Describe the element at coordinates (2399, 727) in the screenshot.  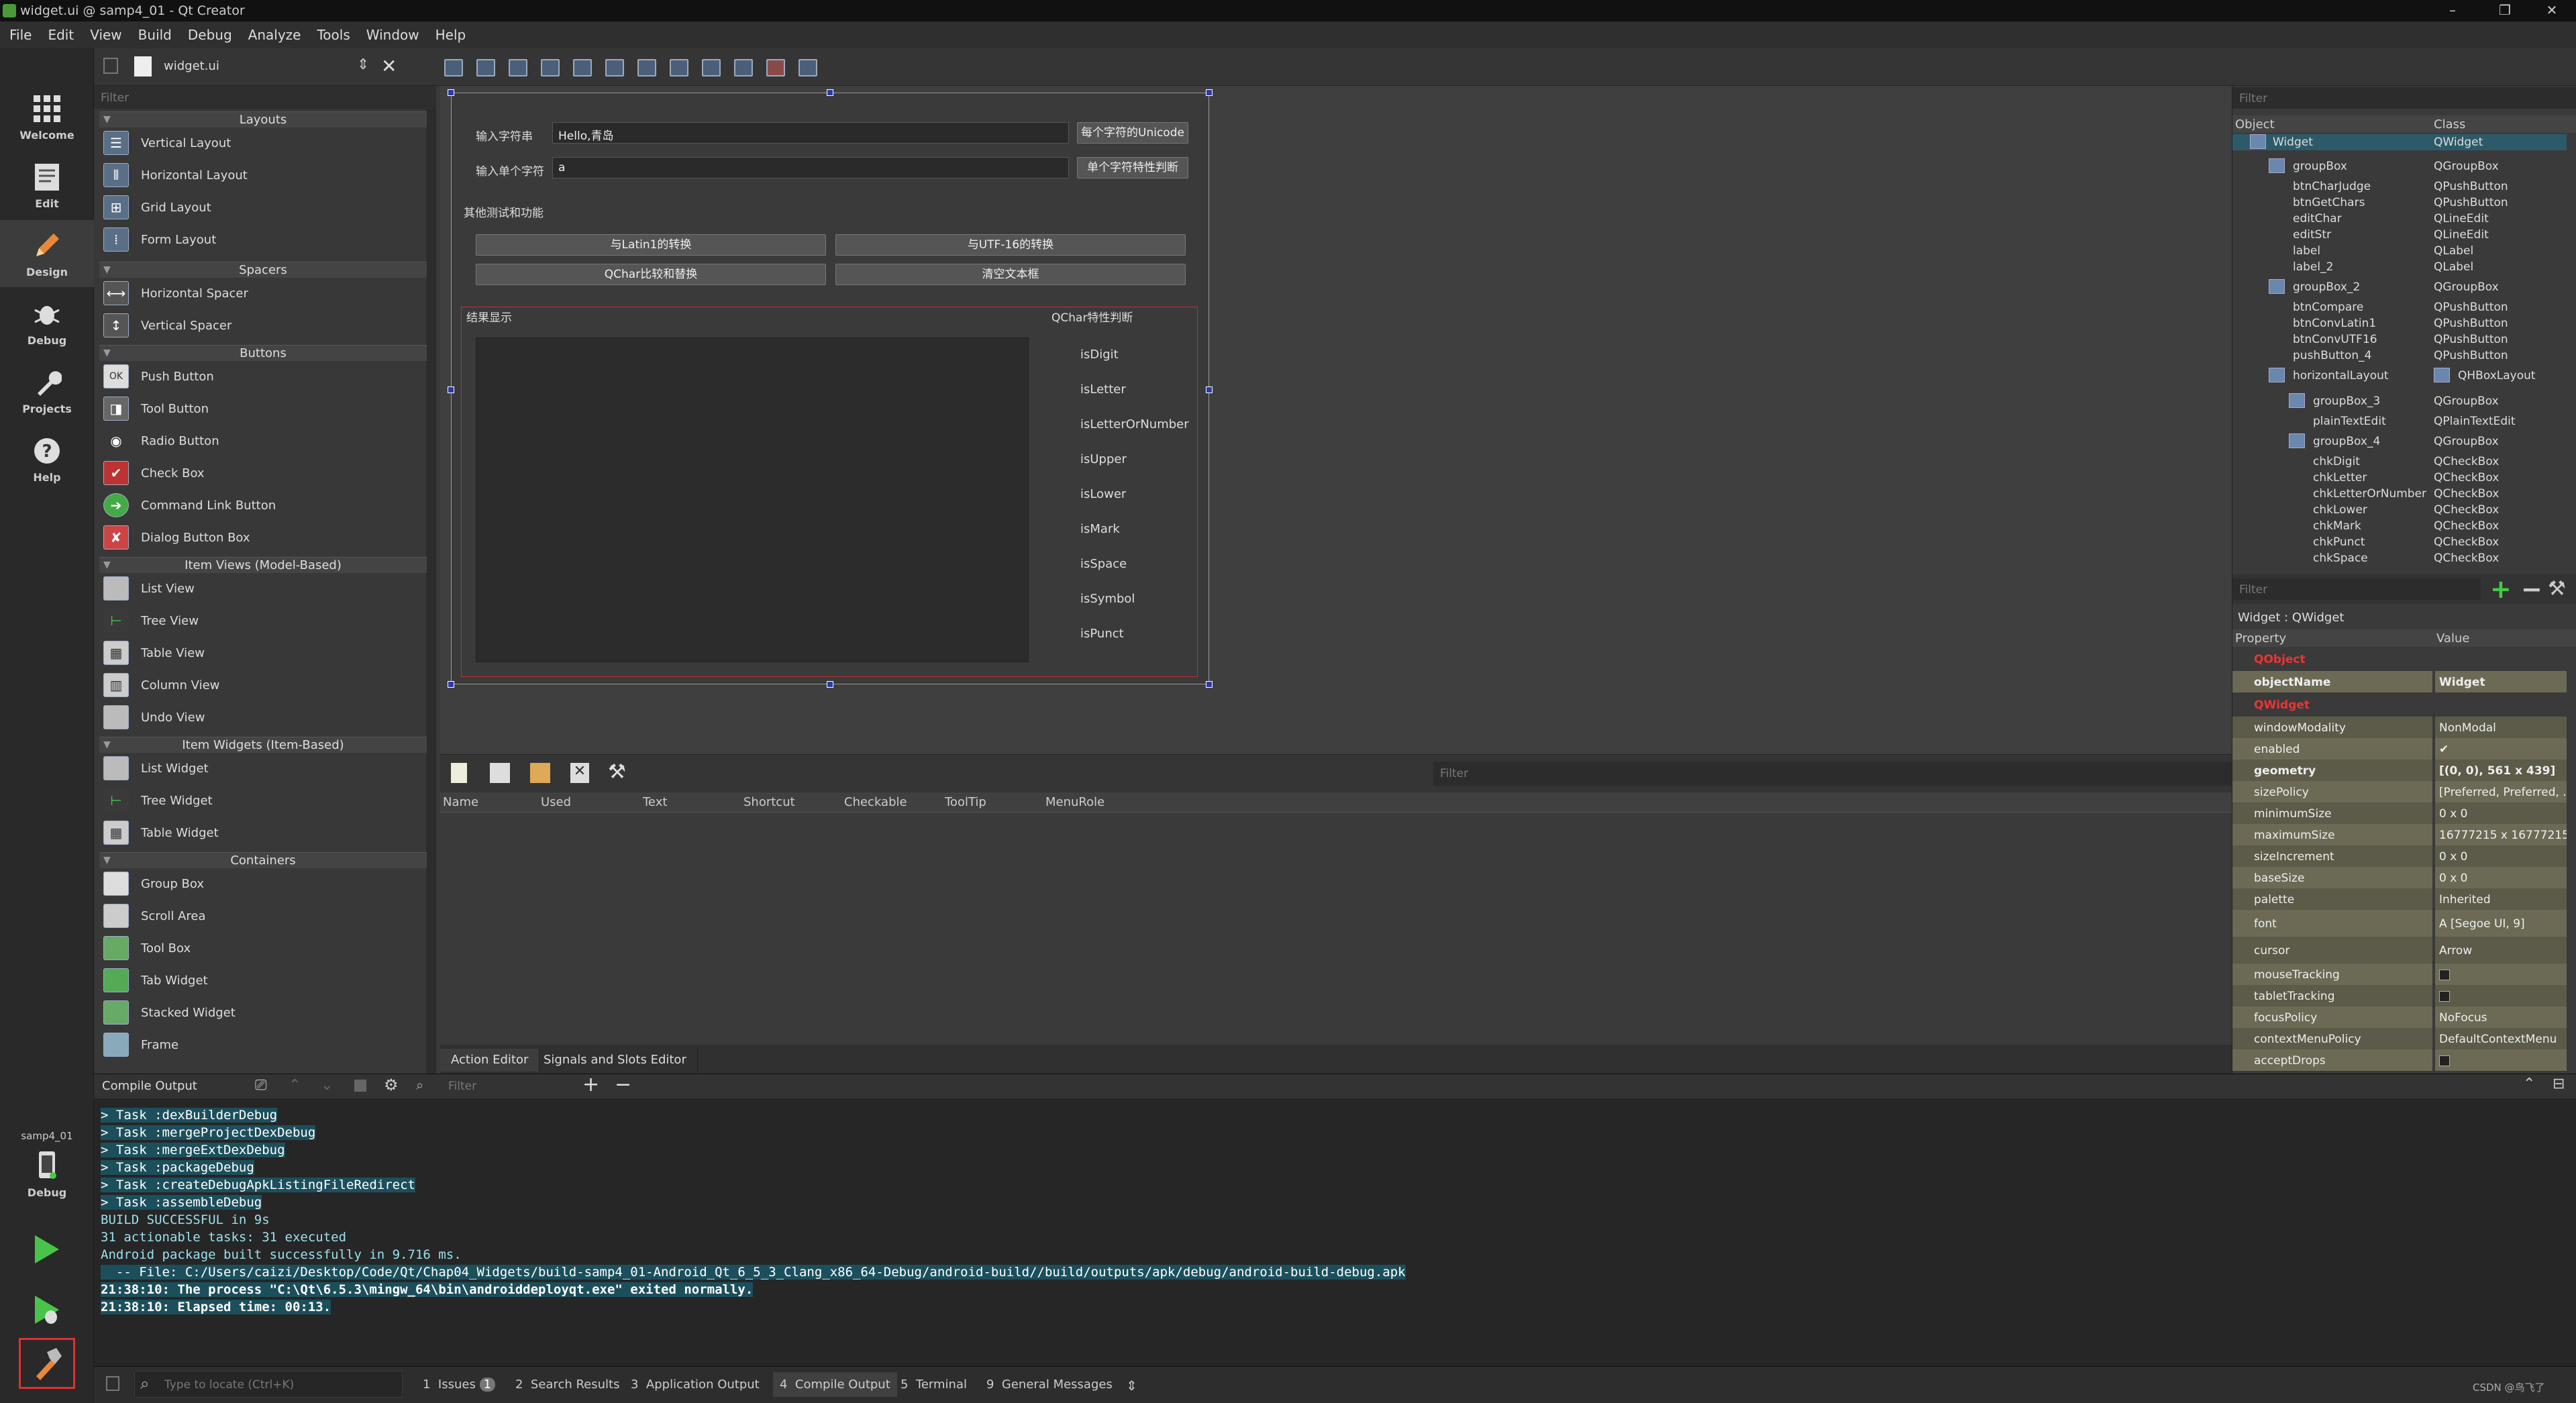
I see `prop-row: windowModality NonModal` at that location.